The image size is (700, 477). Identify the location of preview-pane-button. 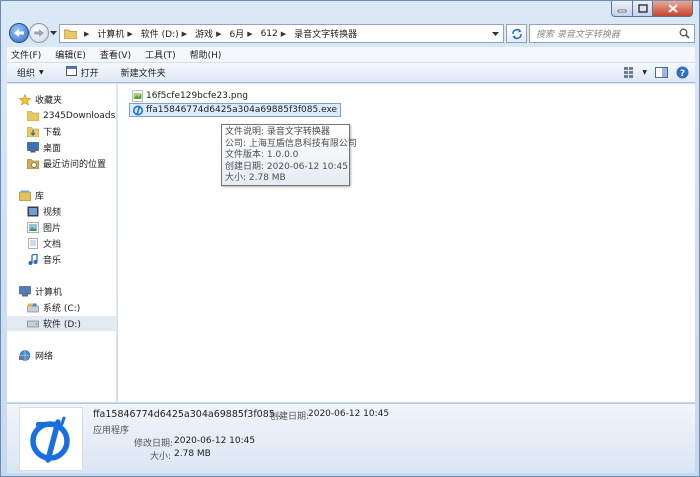
(661, 72).